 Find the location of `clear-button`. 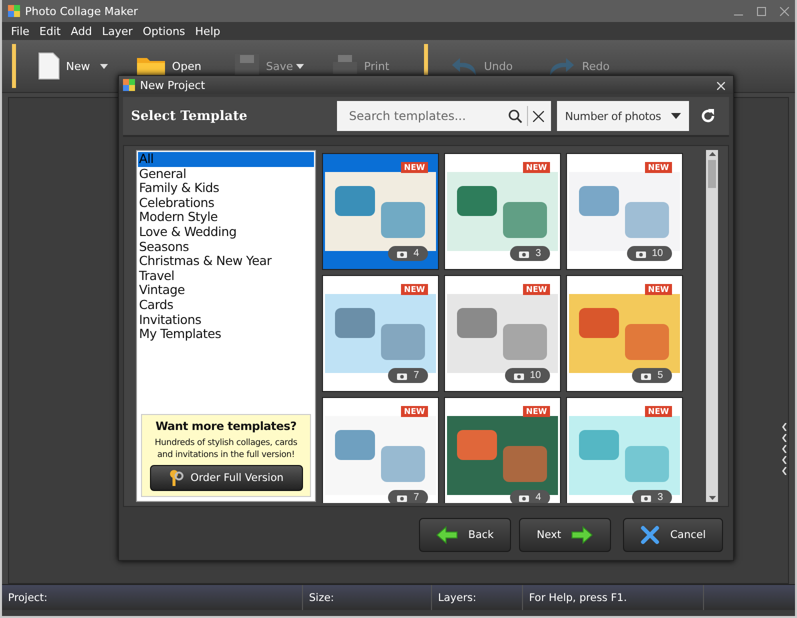

clear-button is located at coordinates (538, 116).